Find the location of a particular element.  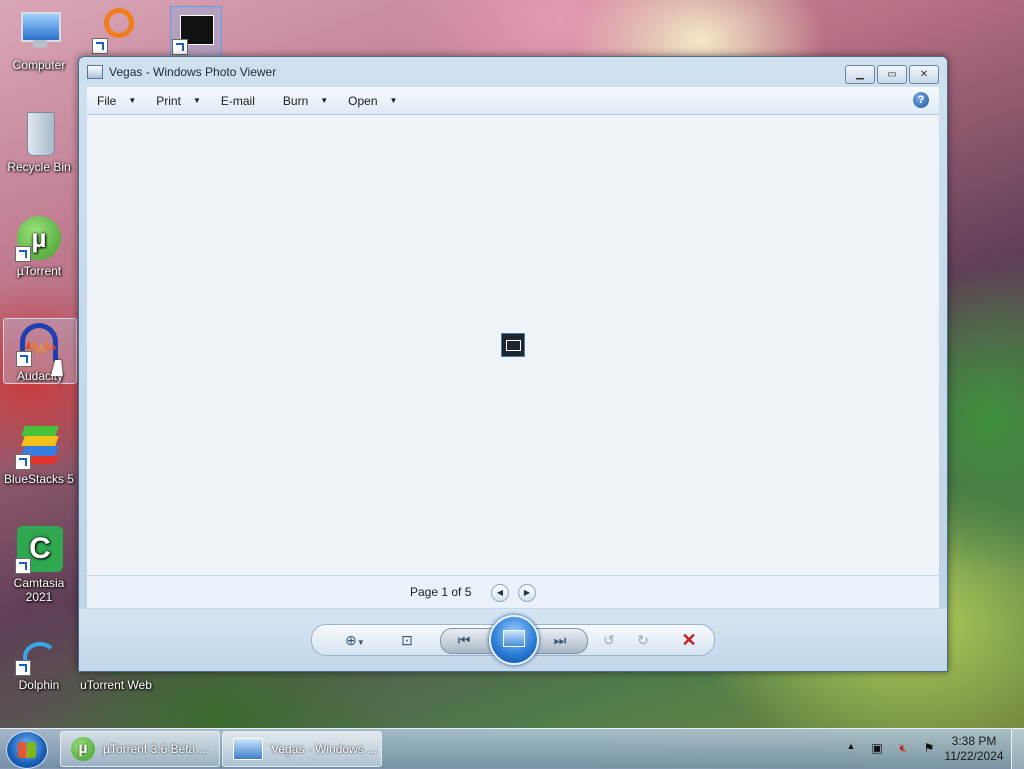

zoom-icon: ⊕▼ is located at coordinates (355, 640).